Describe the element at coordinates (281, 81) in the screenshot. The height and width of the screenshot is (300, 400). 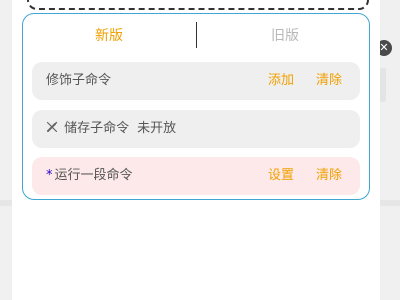
I see `add-button: 添加` at that location.